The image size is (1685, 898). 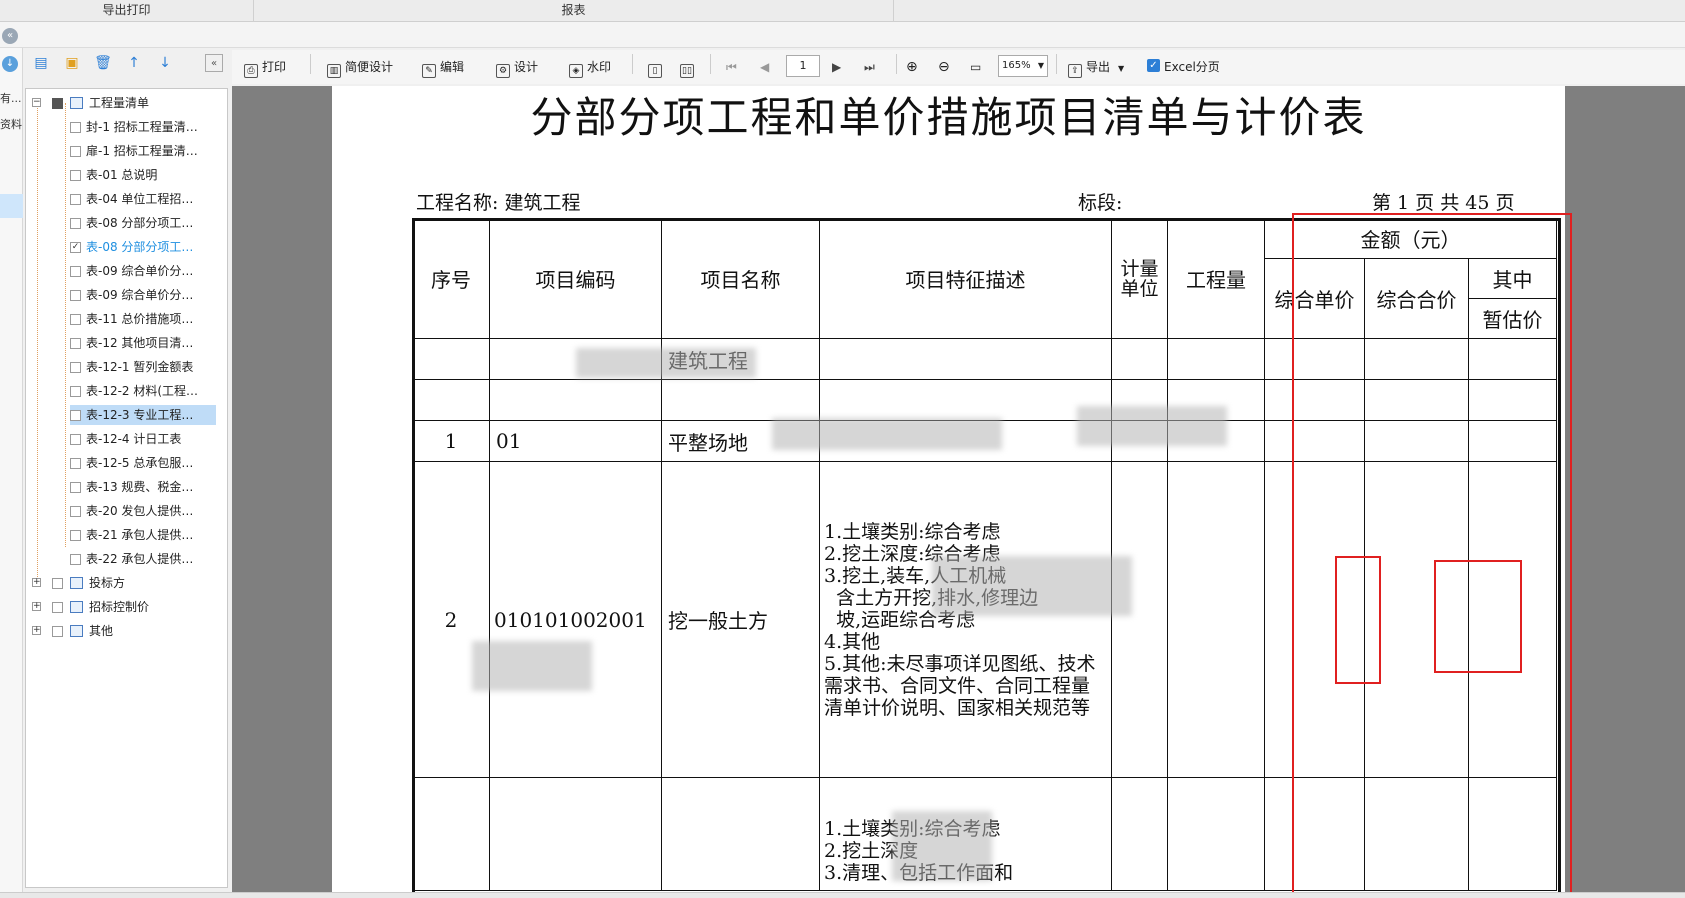 What do you see at coordinates (498, 203) in the screenshot?
I see `project-name: 工程名称: 建筑工程` at bounding box center [498, 203].